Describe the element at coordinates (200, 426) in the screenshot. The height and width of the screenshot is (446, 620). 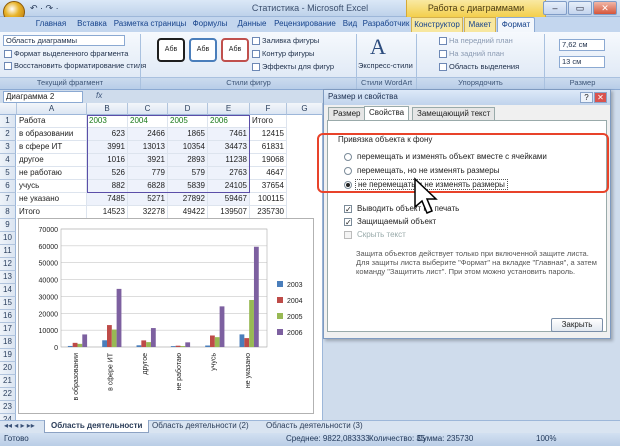
I see `sheet-tab-2: Область деятельности (2)` at that location.